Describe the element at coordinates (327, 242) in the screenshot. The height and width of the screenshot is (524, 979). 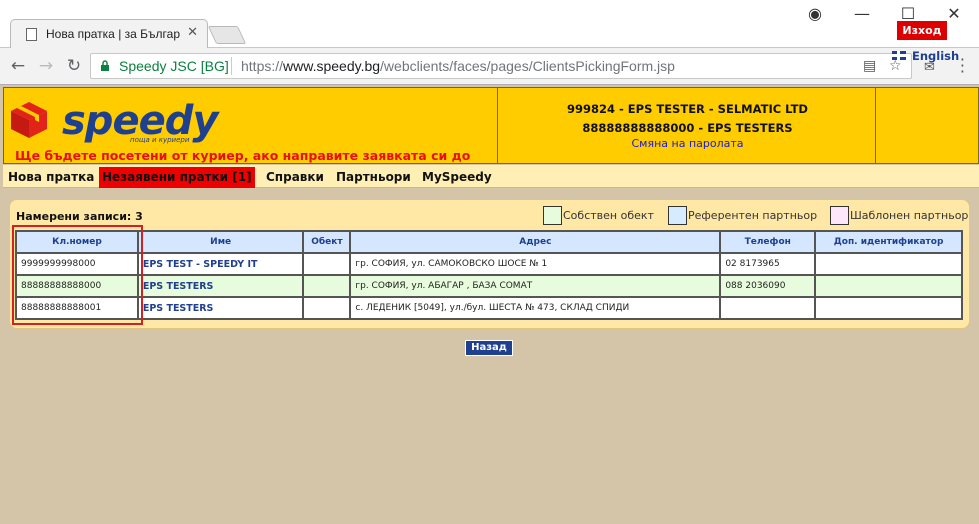
I see `column-header-object: Обект` at that location.